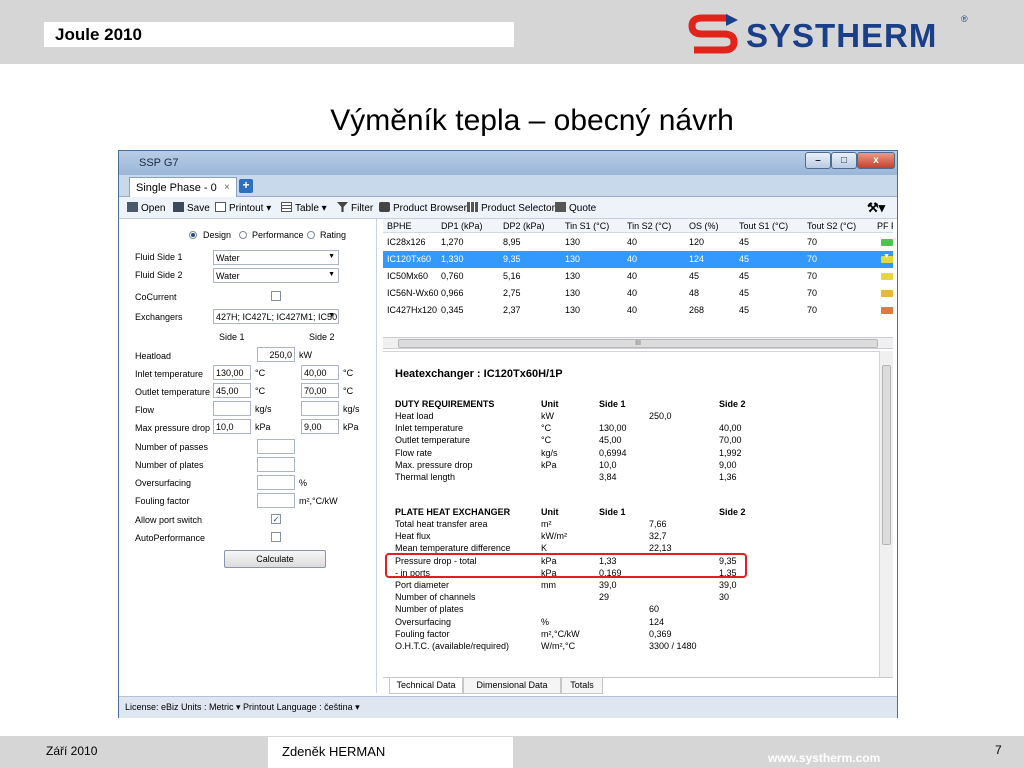  What do you see at coordinates (658, 536) in the screenshot?
I see `report-cell: 32,7` at bounding box center [658, 536].